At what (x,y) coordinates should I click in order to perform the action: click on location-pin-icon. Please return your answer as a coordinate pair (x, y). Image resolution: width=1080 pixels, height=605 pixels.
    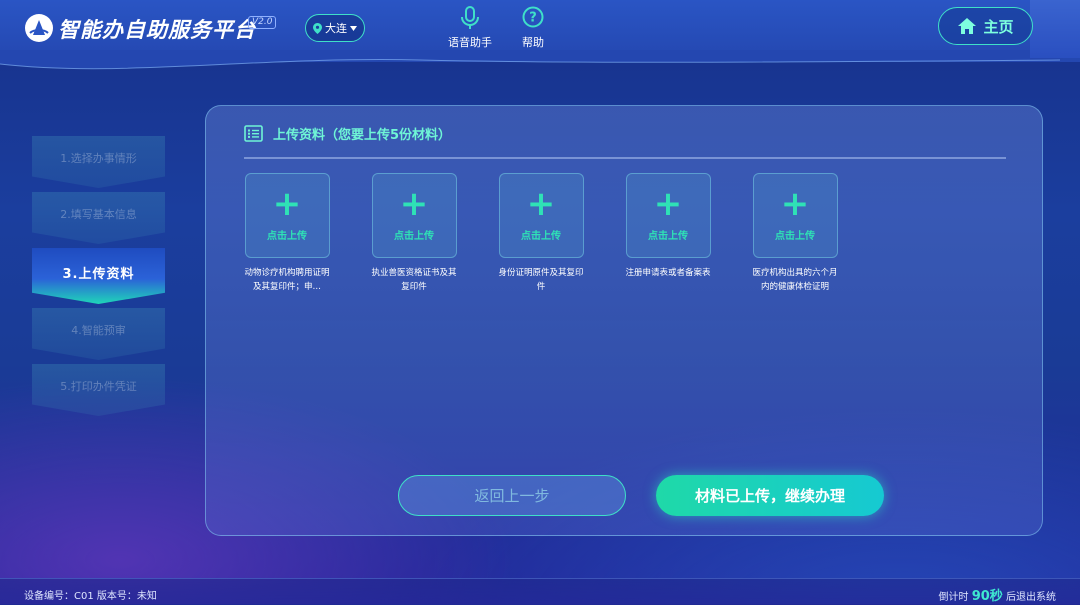
    Looking at the image, I should click on (317, 28).